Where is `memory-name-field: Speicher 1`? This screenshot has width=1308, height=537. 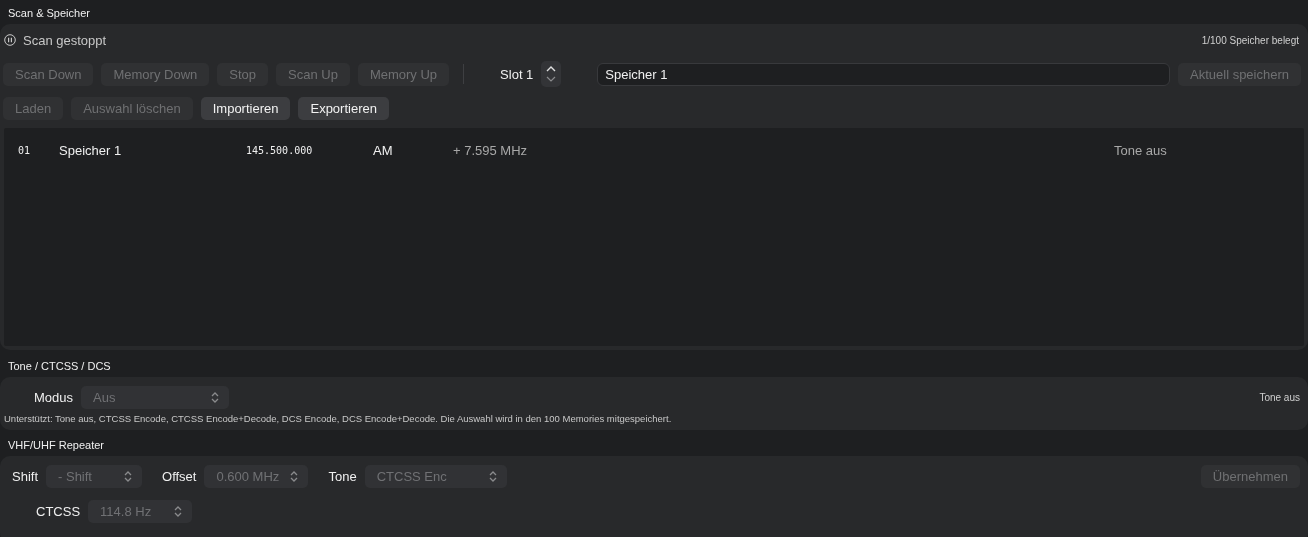
memory-name-field: Speicher 1 is located at coordinates (883, 74).